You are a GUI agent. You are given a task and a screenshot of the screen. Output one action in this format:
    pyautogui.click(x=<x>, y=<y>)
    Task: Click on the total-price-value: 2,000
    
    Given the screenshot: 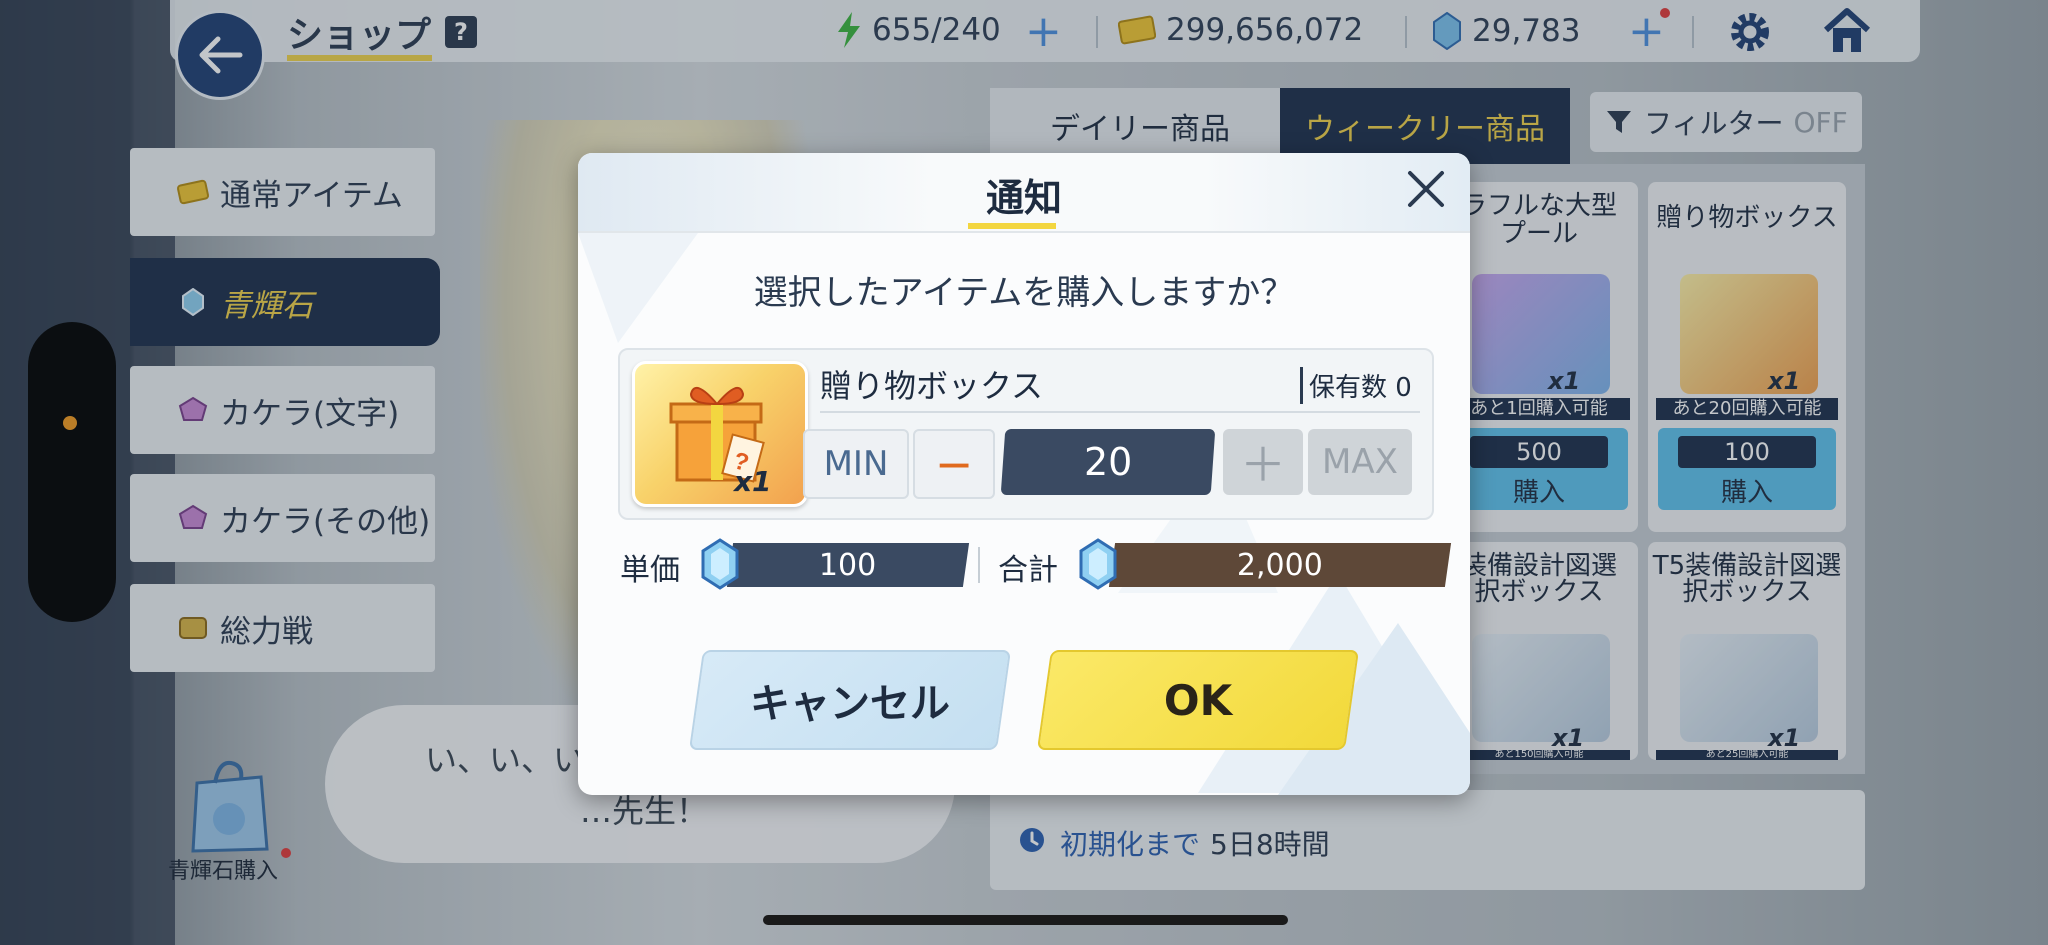 What is the action you would take?
    pyautogui.click(x=1280, y=565)
    